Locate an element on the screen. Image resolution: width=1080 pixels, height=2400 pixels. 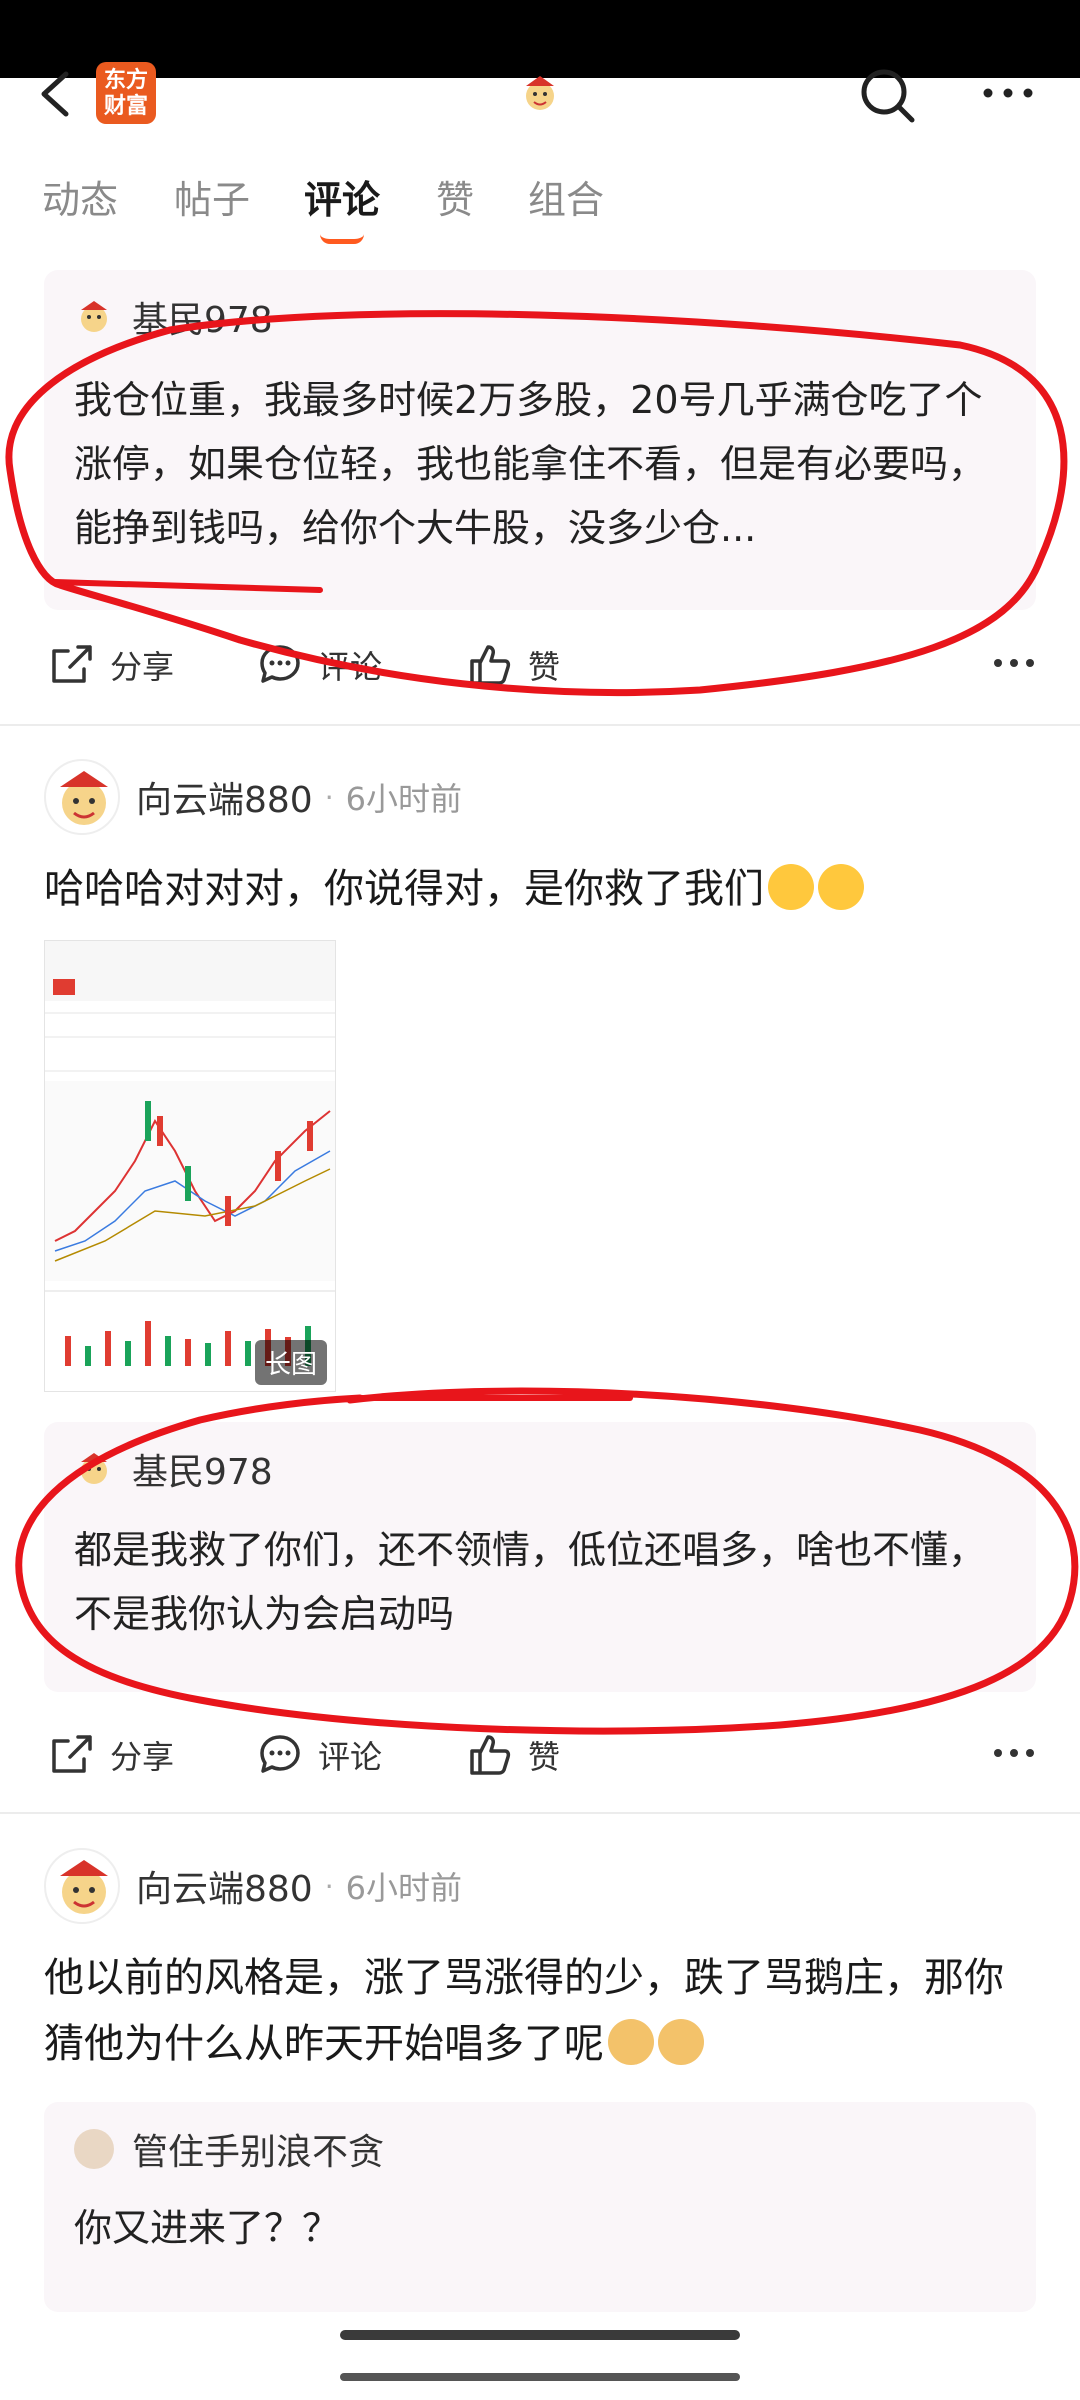
quote-text: 都是我救了你们，还不领情，低位还唱多，啥也不懂，不是我你认为会启动吗 is located at coordinates (530, 1582).